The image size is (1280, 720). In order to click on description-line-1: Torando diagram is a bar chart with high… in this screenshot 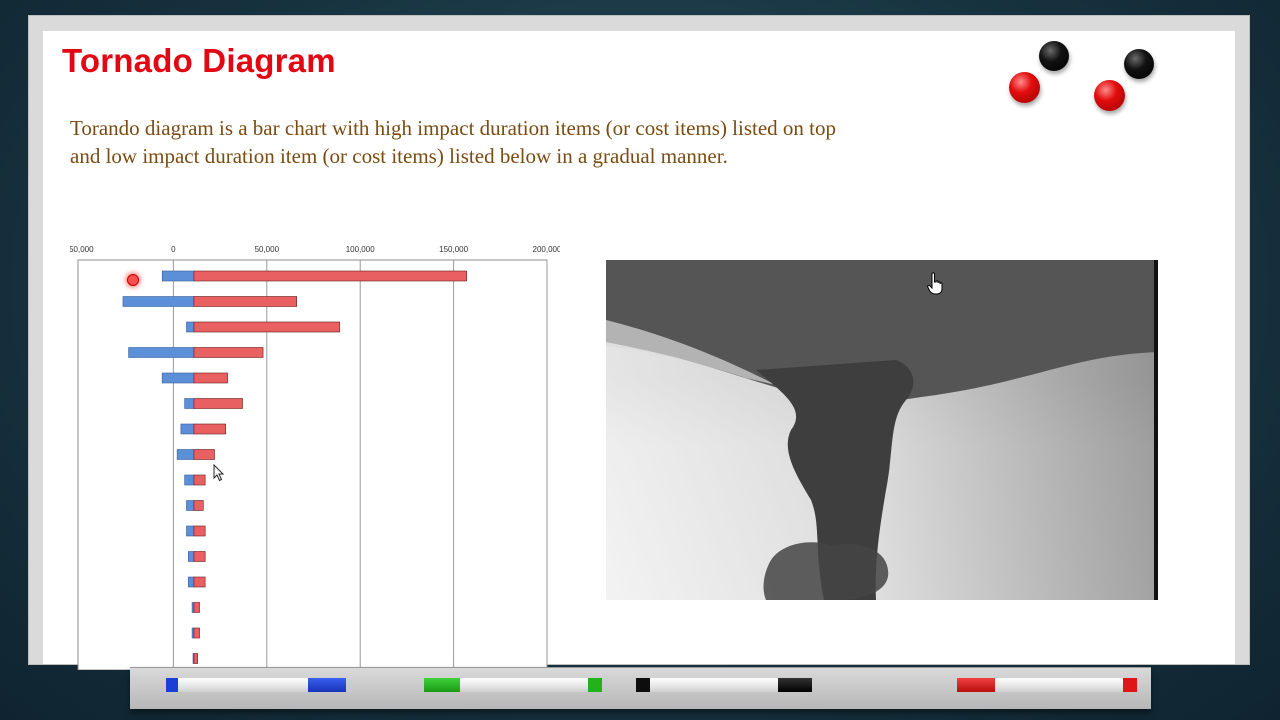, I will do `click(453, 128)`.